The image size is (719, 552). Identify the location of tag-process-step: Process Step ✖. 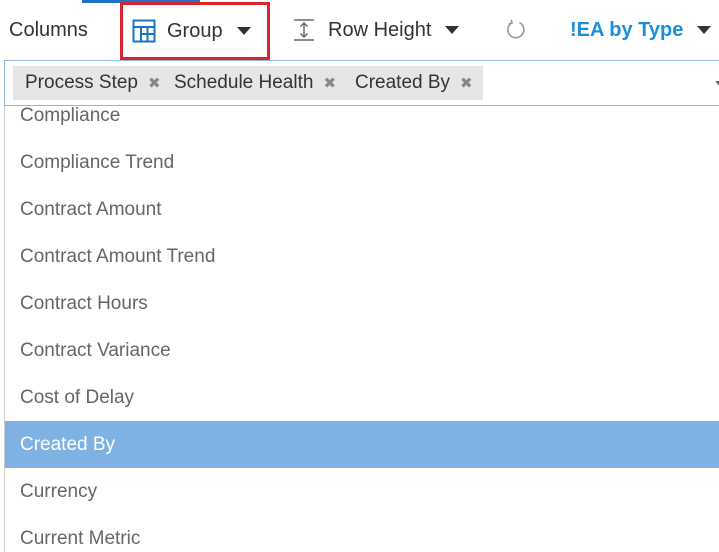
(92, 83).